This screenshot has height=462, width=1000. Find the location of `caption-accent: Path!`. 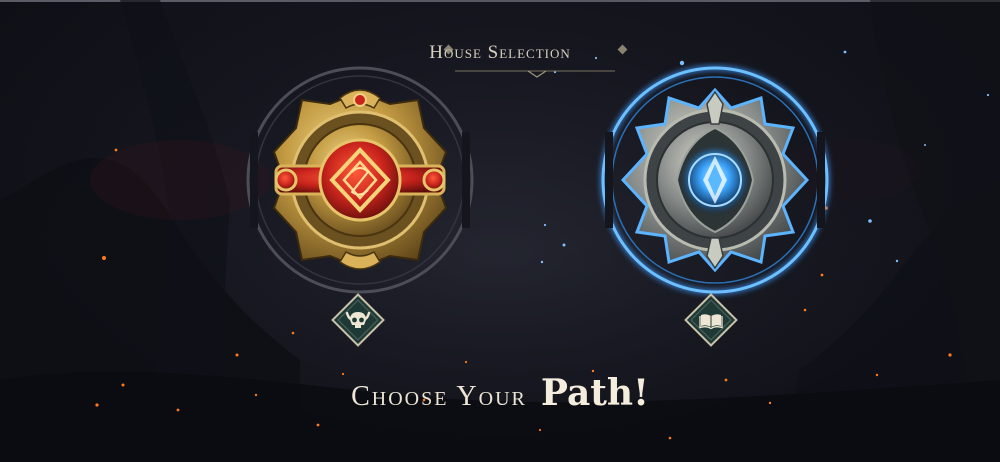

caption-accent: Path! is located at coordinates (594, 393).